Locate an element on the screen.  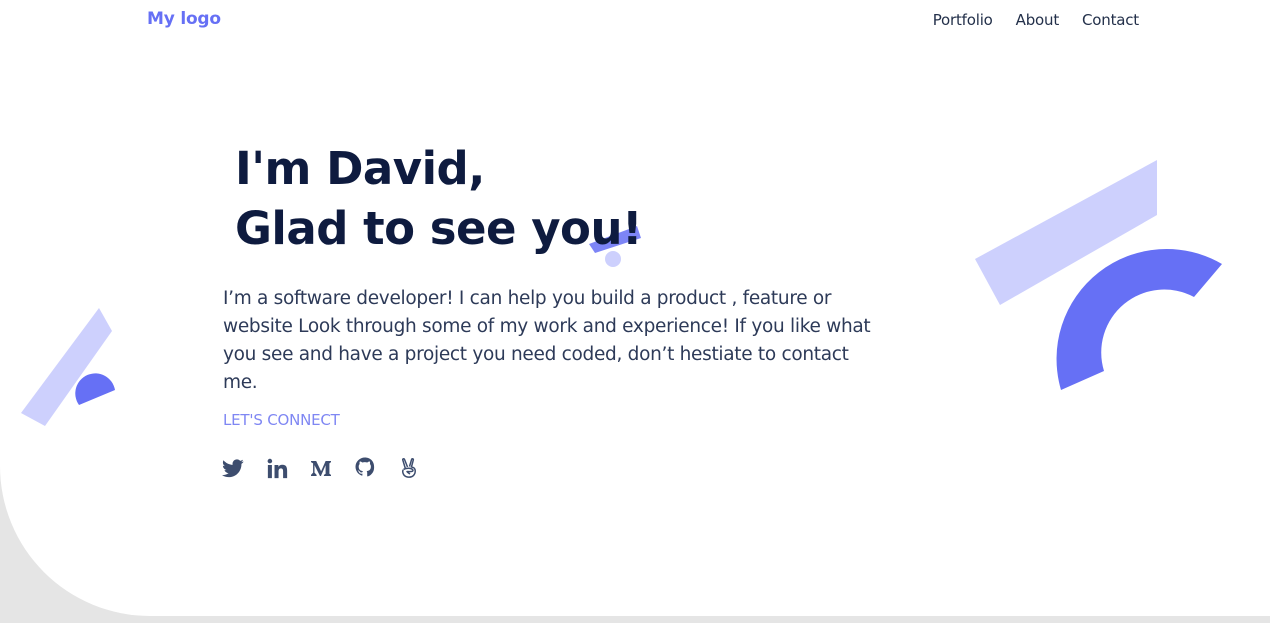
social-links is located at coordinates (331, 468).